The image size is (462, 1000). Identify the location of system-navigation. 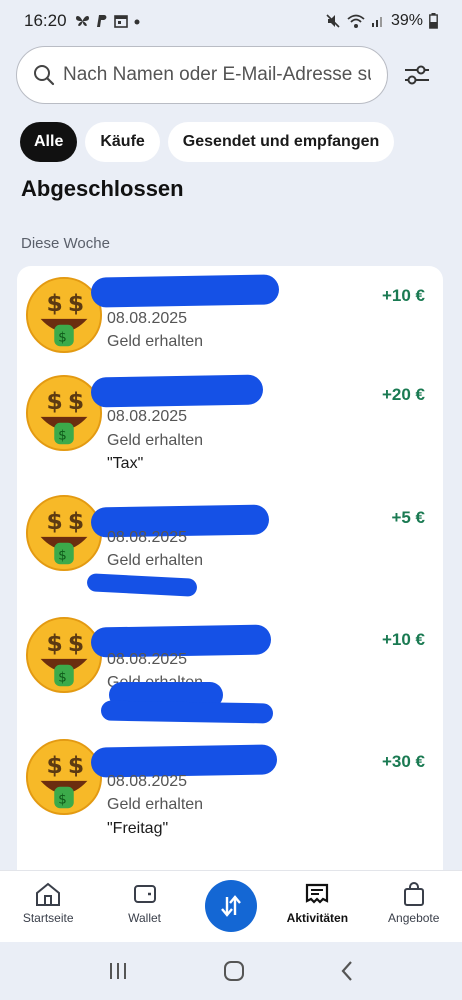
(231, 971).